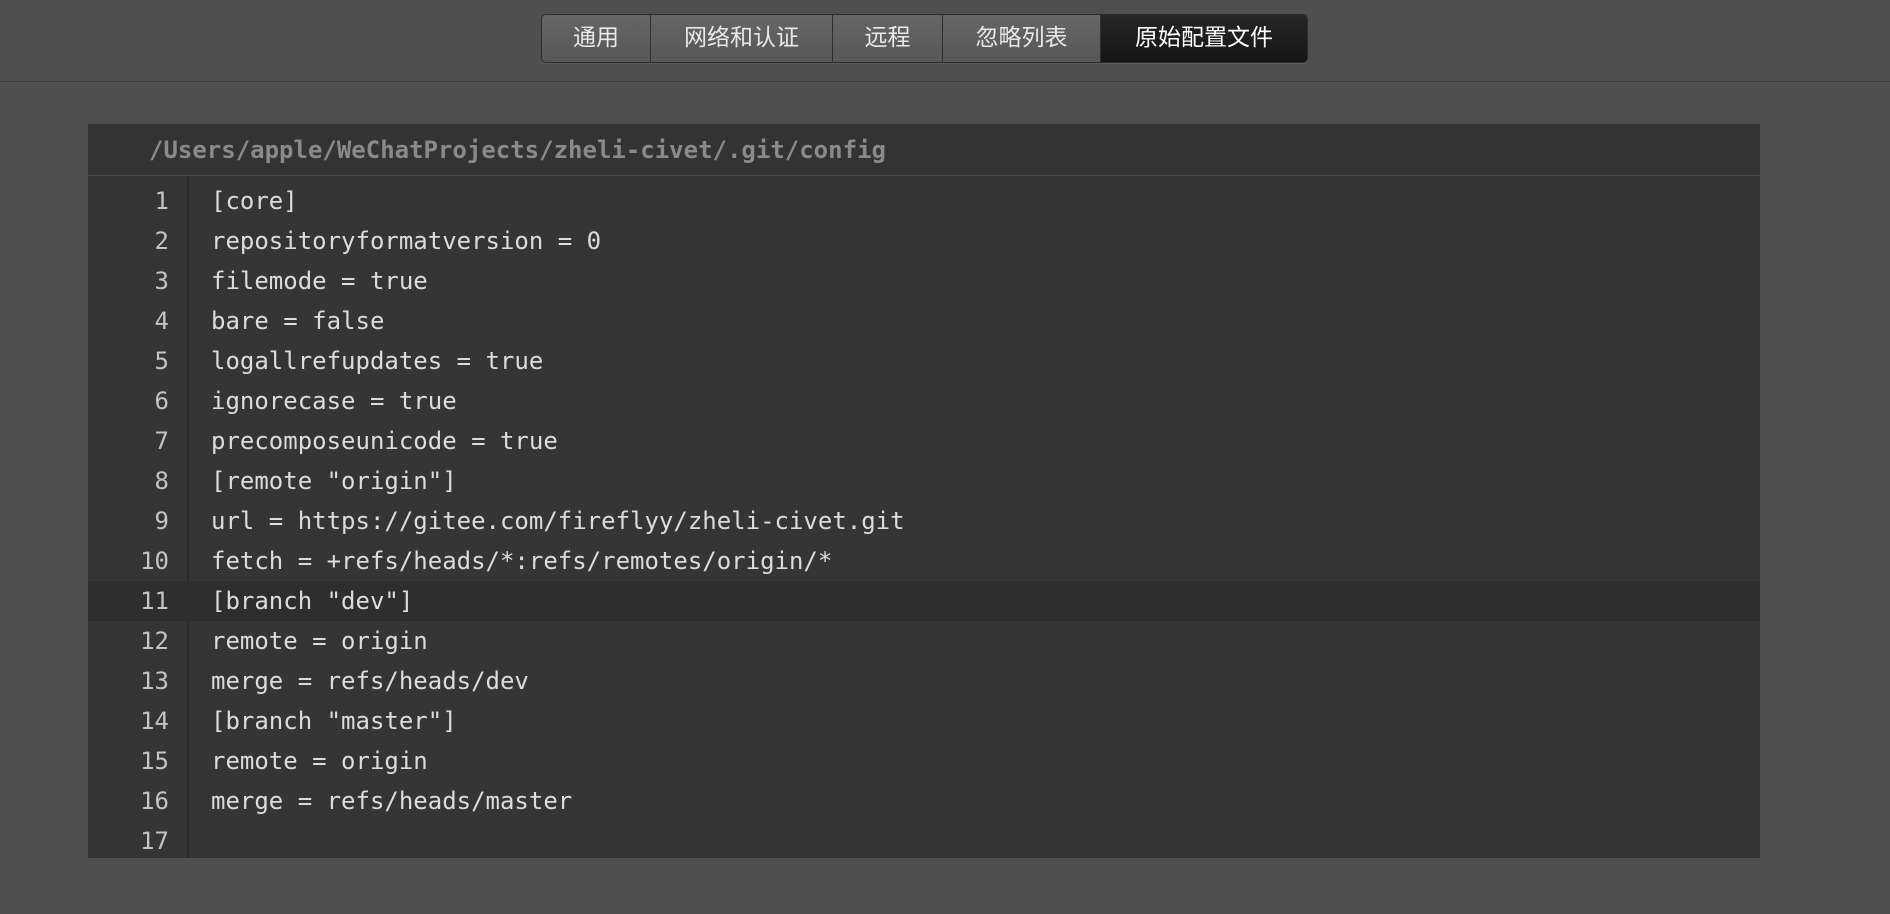 Image resolution: width=1890 pixels, height=914 pixels. Describe the element at coordinates (924, 241) in the screenshot. I see `code-line: 2 repositoryformatversion = 0` at that location.